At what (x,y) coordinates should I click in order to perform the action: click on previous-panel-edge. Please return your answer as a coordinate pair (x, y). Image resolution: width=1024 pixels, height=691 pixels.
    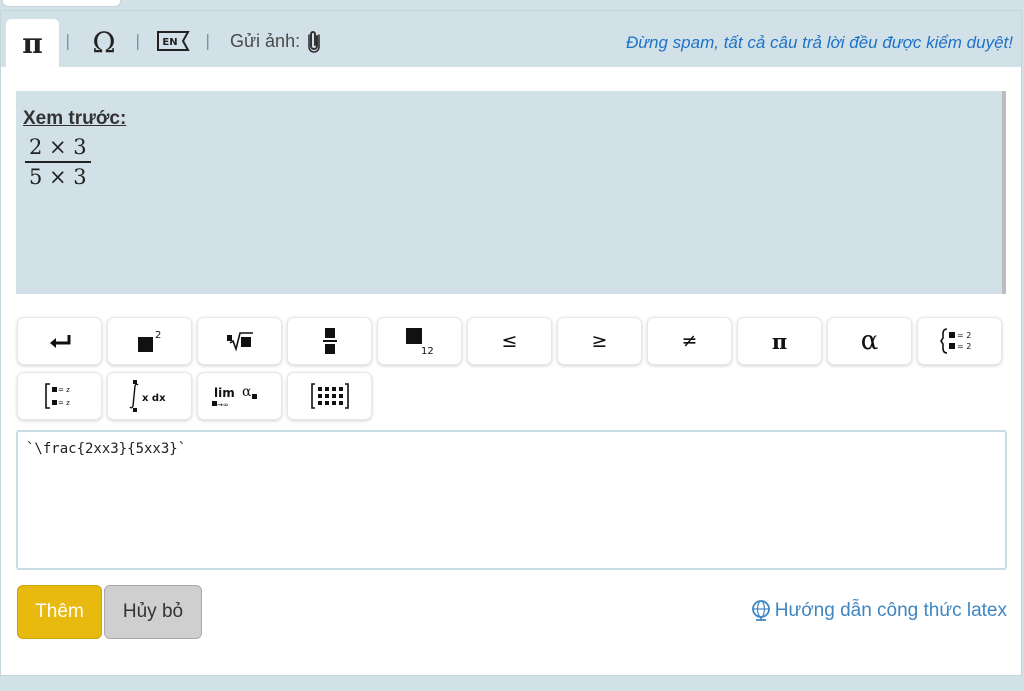
    Looking at the image, I should click on (61, 3).